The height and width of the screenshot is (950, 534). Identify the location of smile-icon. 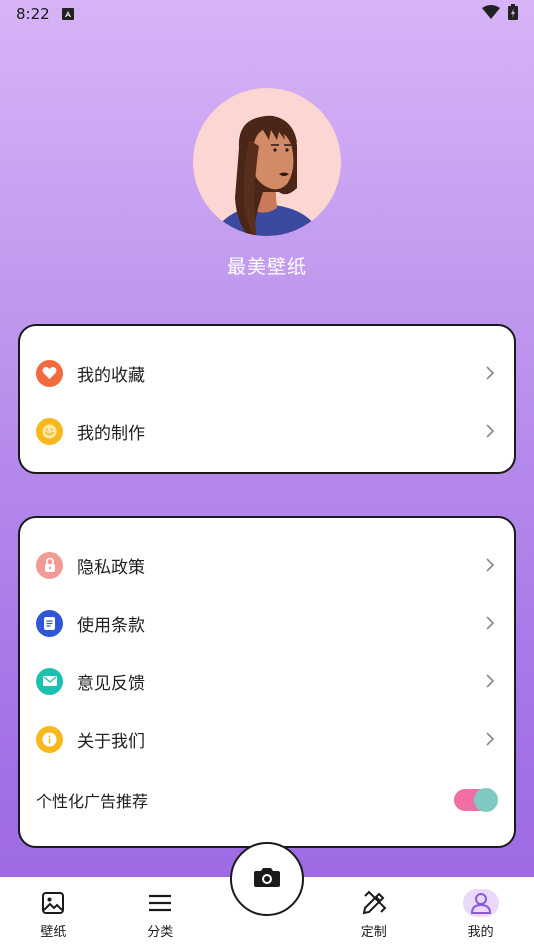
(49, 431).